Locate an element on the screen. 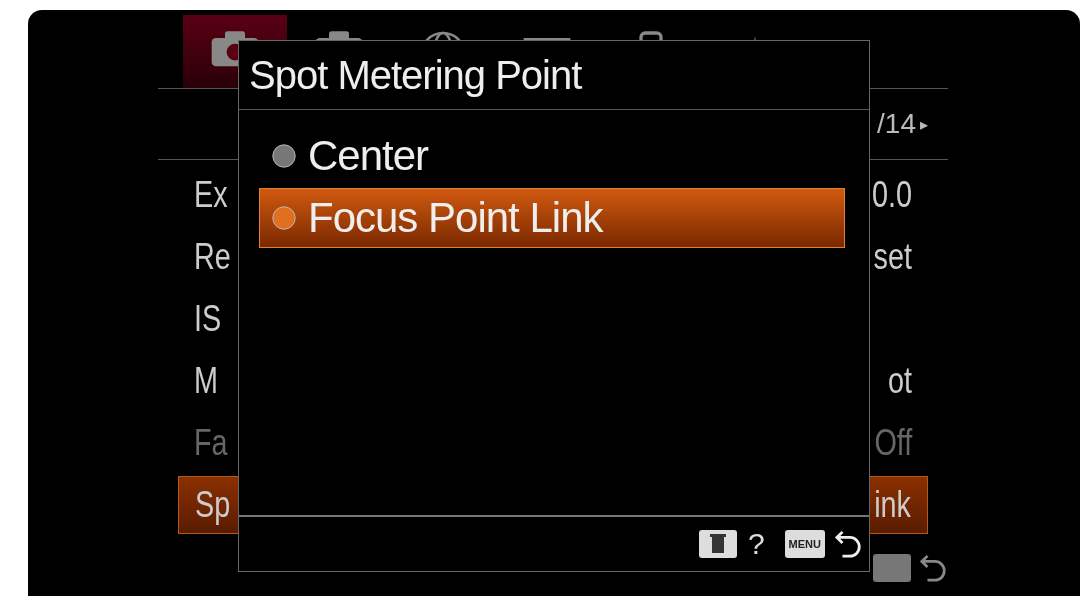  menu-key: MENU is located at coordinates (804, 544).